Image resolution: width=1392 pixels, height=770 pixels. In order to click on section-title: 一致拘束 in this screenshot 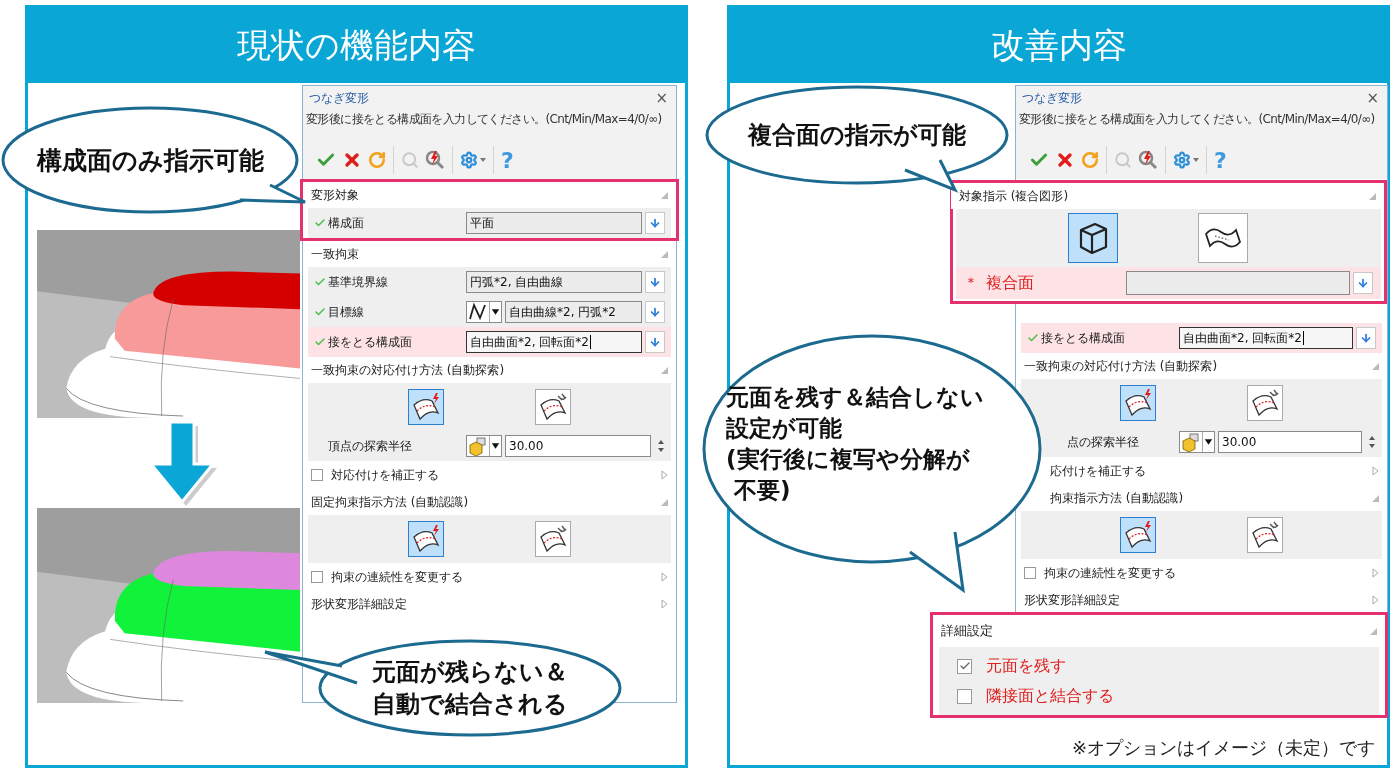, I will do `click(335, 254)`.